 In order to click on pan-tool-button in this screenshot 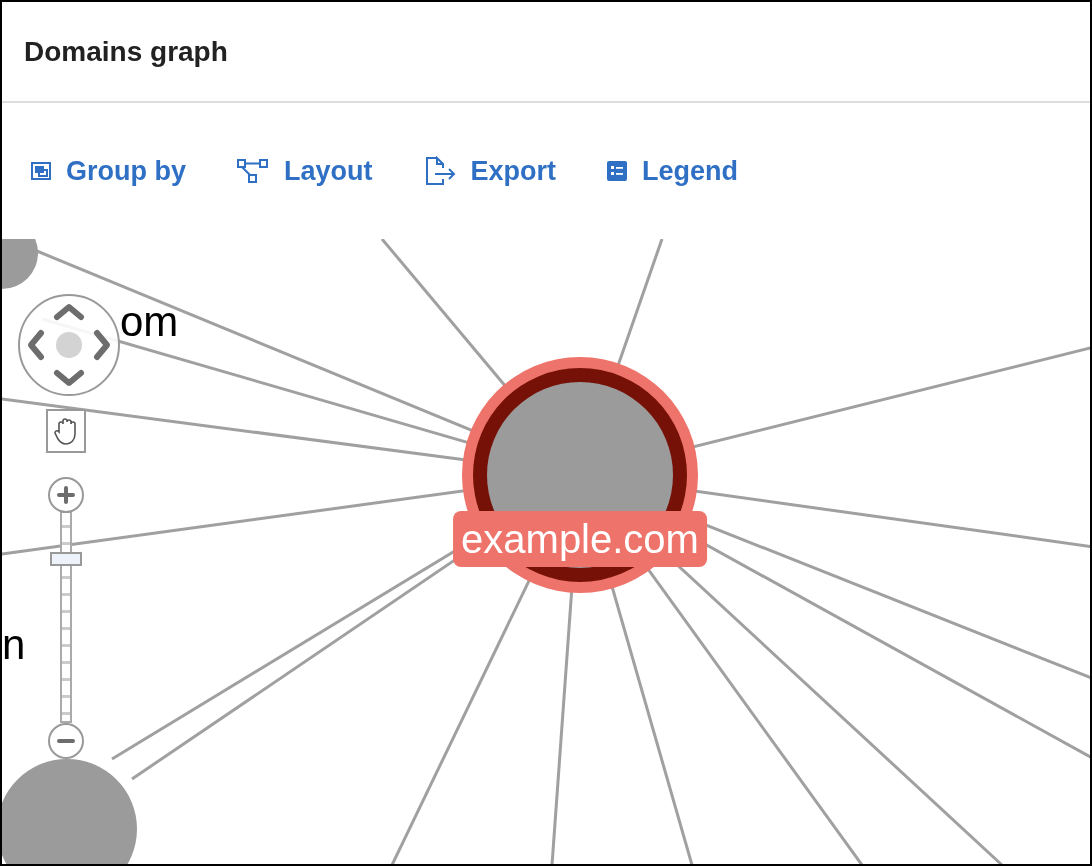, I will do `click(66, 431)`.